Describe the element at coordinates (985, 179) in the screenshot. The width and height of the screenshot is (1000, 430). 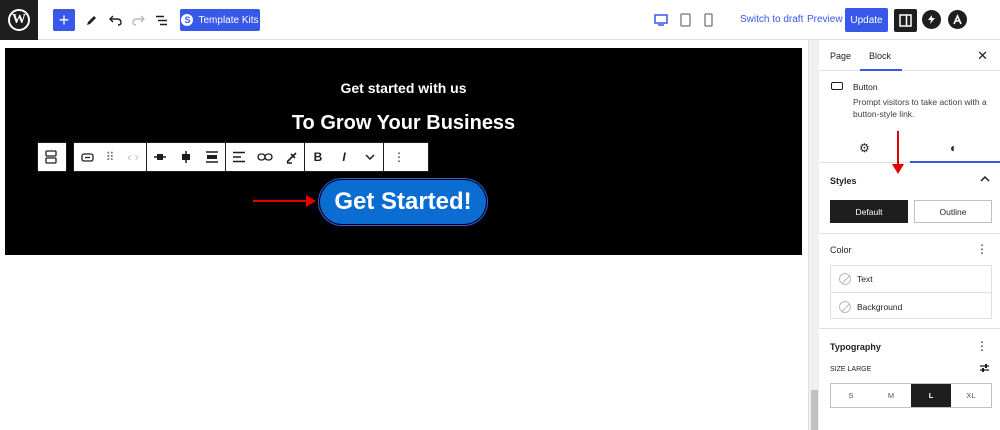
I see `chevron-up-icon` at that location.